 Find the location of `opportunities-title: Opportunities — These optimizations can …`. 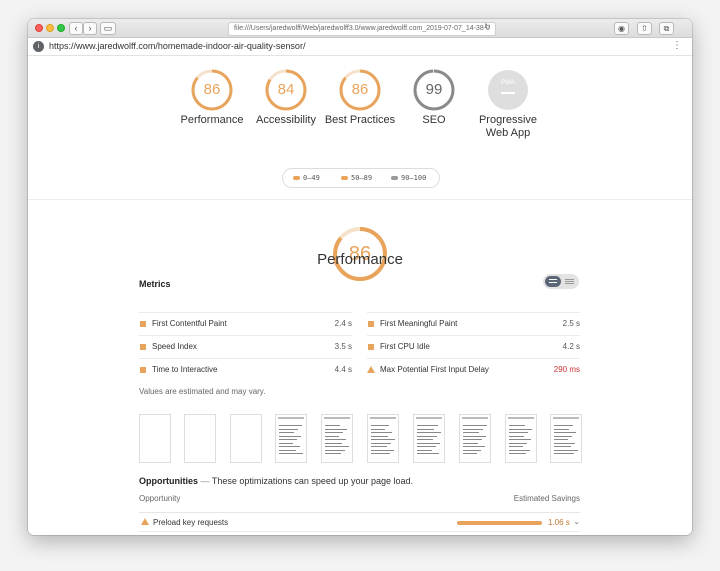

opportunities-title: Opportunities — These optimizations can … is located at coordinates (276, 481).